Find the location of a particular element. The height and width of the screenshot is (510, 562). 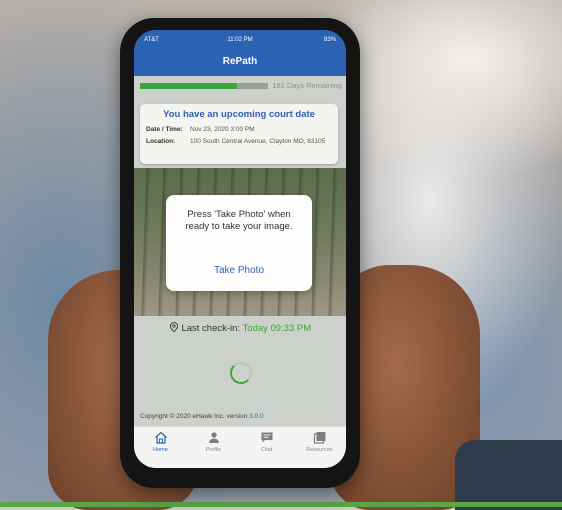

location-key: Location: is located at coordinates (161, 141).